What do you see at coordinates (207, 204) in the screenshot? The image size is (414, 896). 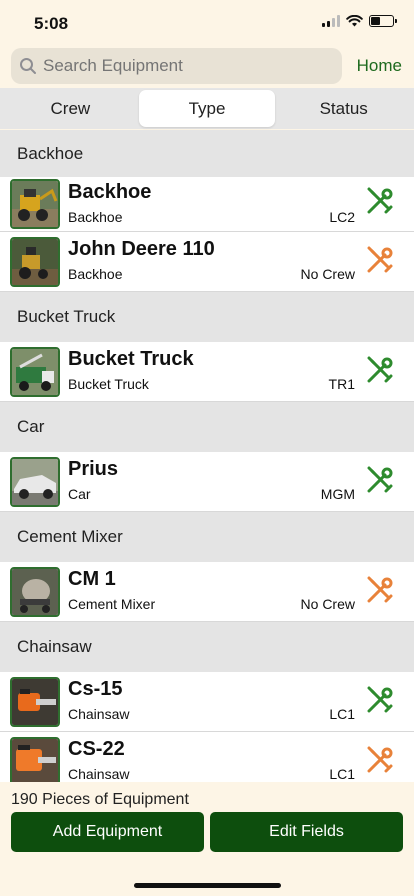 I see `list-item: Backhoe Backhoe LC2` at bounding box center [207, 204].